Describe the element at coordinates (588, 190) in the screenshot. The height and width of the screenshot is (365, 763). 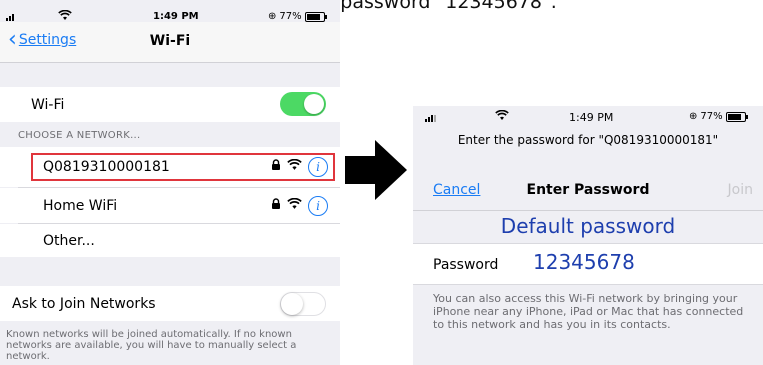
I see `page-title: Enter Password` at that location.